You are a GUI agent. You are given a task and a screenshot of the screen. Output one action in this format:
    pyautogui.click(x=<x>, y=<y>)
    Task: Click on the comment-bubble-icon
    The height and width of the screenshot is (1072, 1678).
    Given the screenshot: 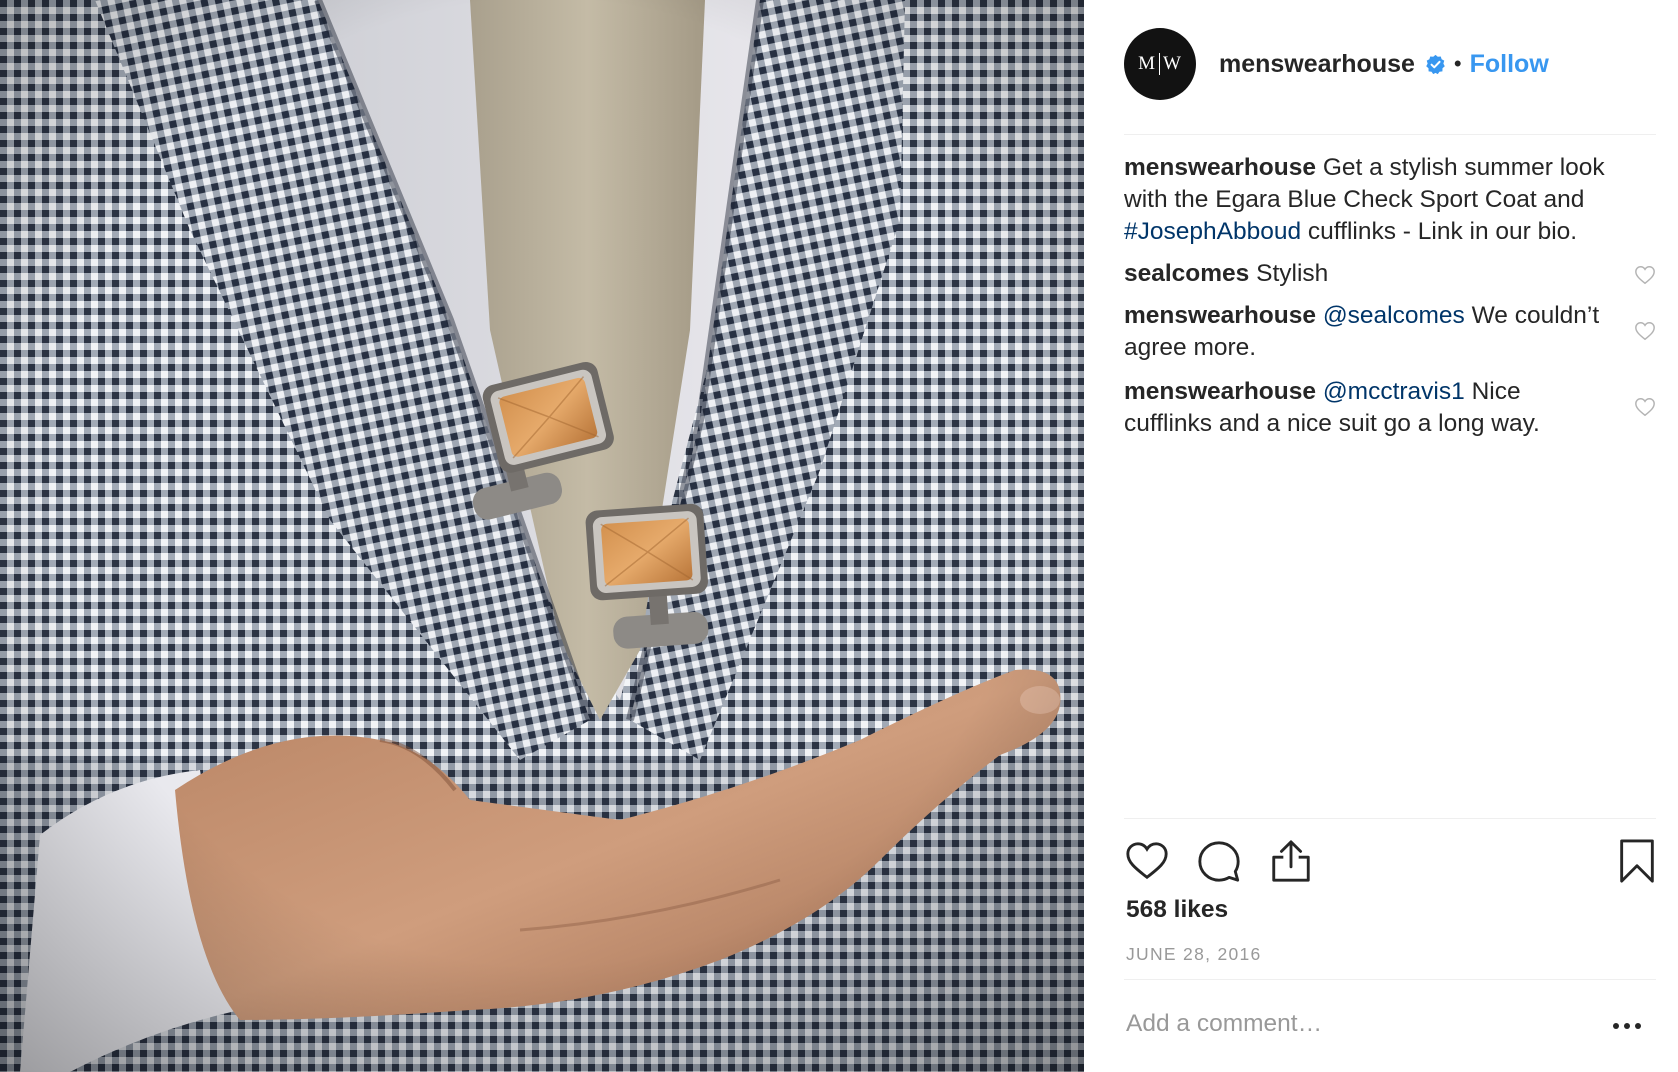 What is the action you would take?
    pyautogui.click(x=1219, y=861)
    